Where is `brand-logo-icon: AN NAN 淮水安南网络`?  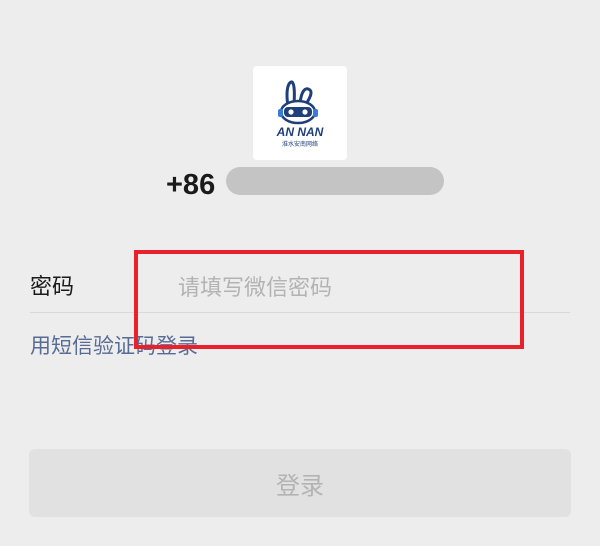
brand-logo-icon: AN NAN 淮水安南网络 is located at coordinates (300, 114).